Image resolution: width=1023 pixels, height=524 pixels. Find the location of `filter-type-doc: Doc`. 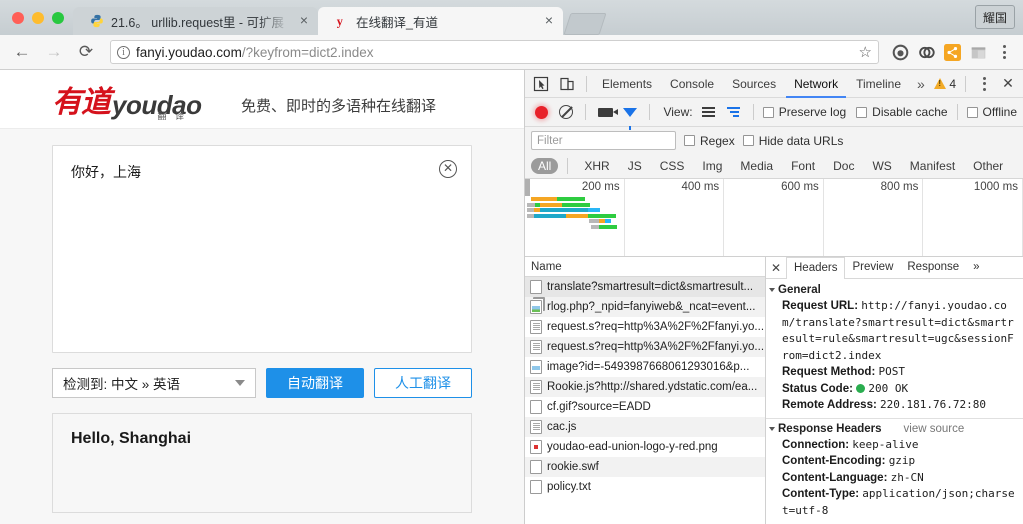

filter-type-doc: Doc is located at coordinates (843, 166).